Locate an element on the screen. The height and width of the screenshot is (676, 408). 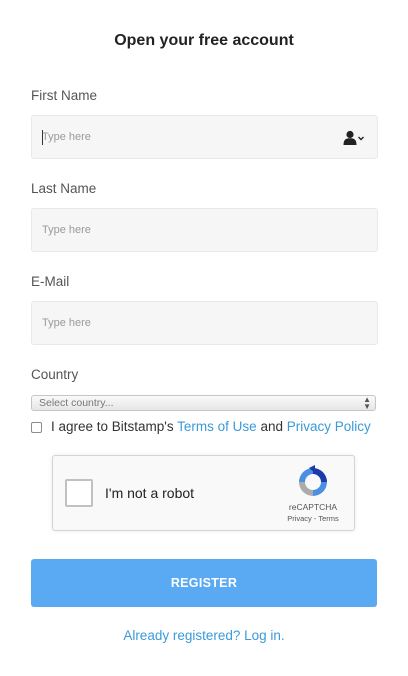
last-name-label: Last Name is located at coordinates (64, 188).